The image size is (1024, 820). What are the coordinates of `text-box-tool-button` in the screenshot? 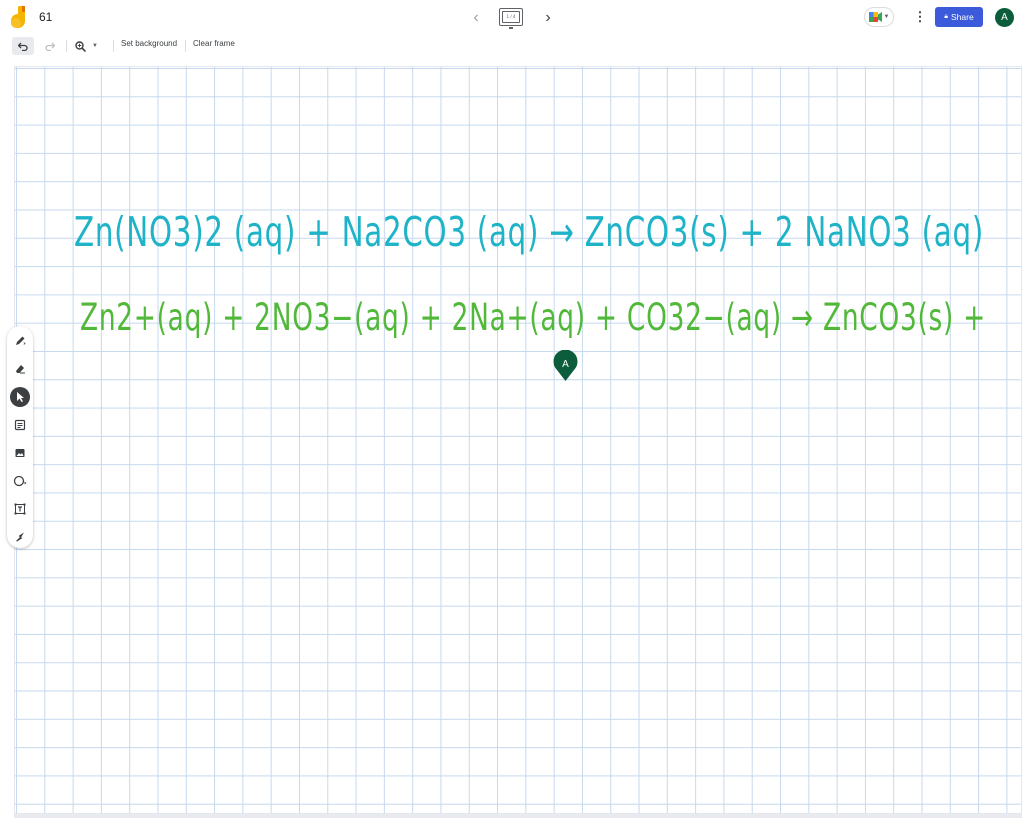 It's located at (20, 509).